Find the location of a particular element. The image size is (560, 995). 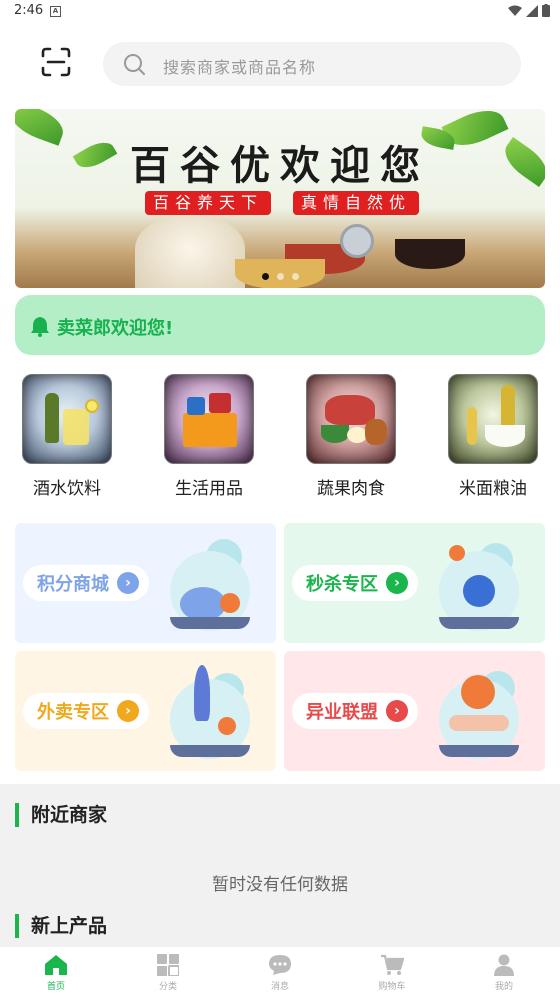

search-bar: 搜索商家或商品名称 is located at coordinates (312, 64).